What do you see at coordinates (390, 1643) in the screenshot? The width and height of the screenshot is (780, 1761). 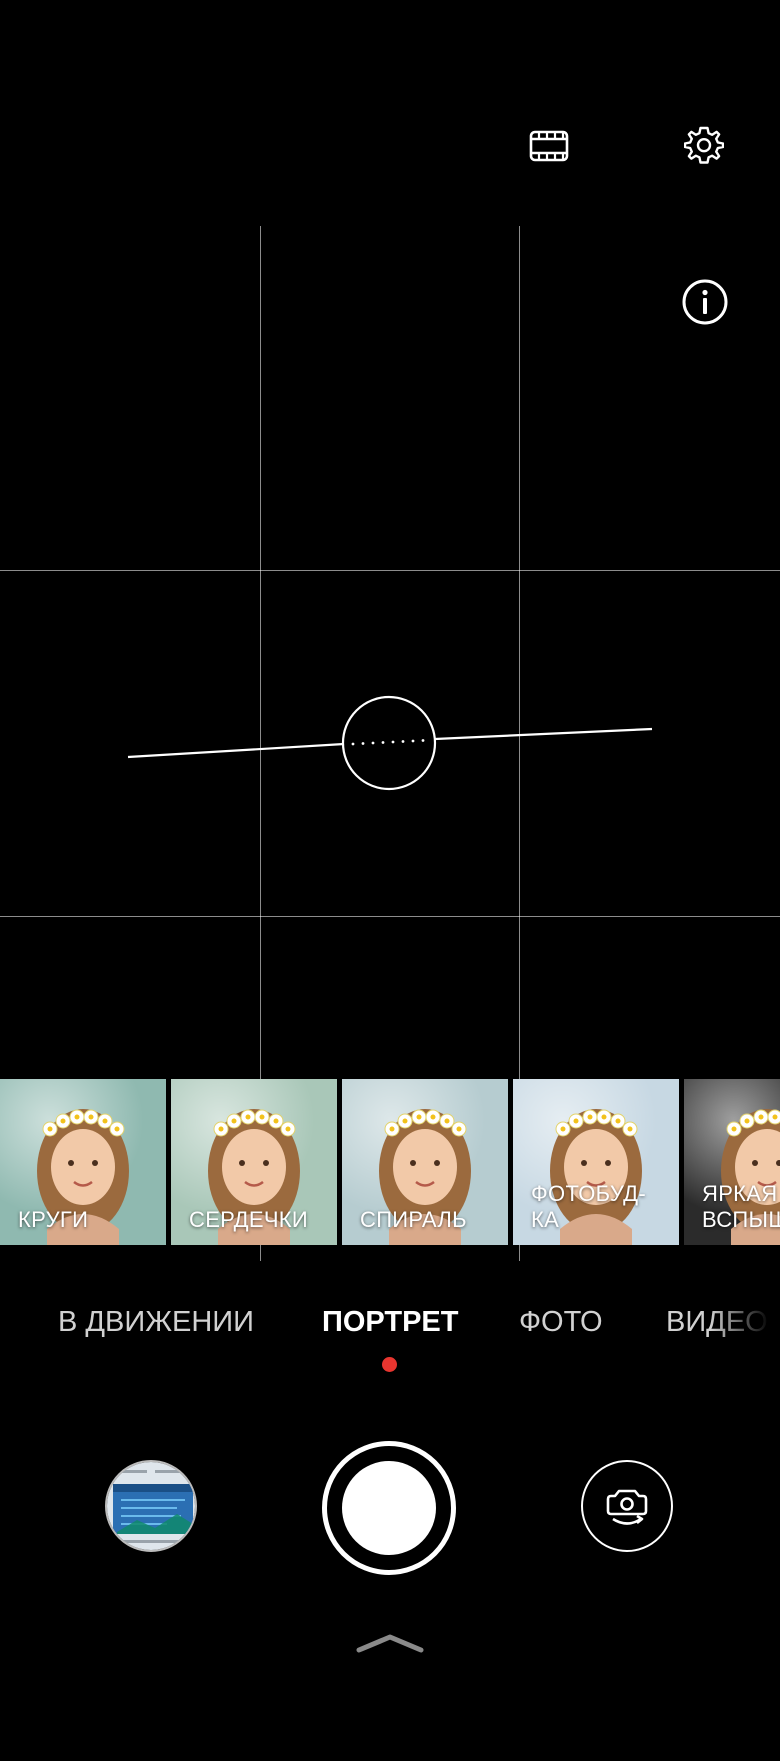 I see `chevron-up-icon` at bounding box center [390, 1643].